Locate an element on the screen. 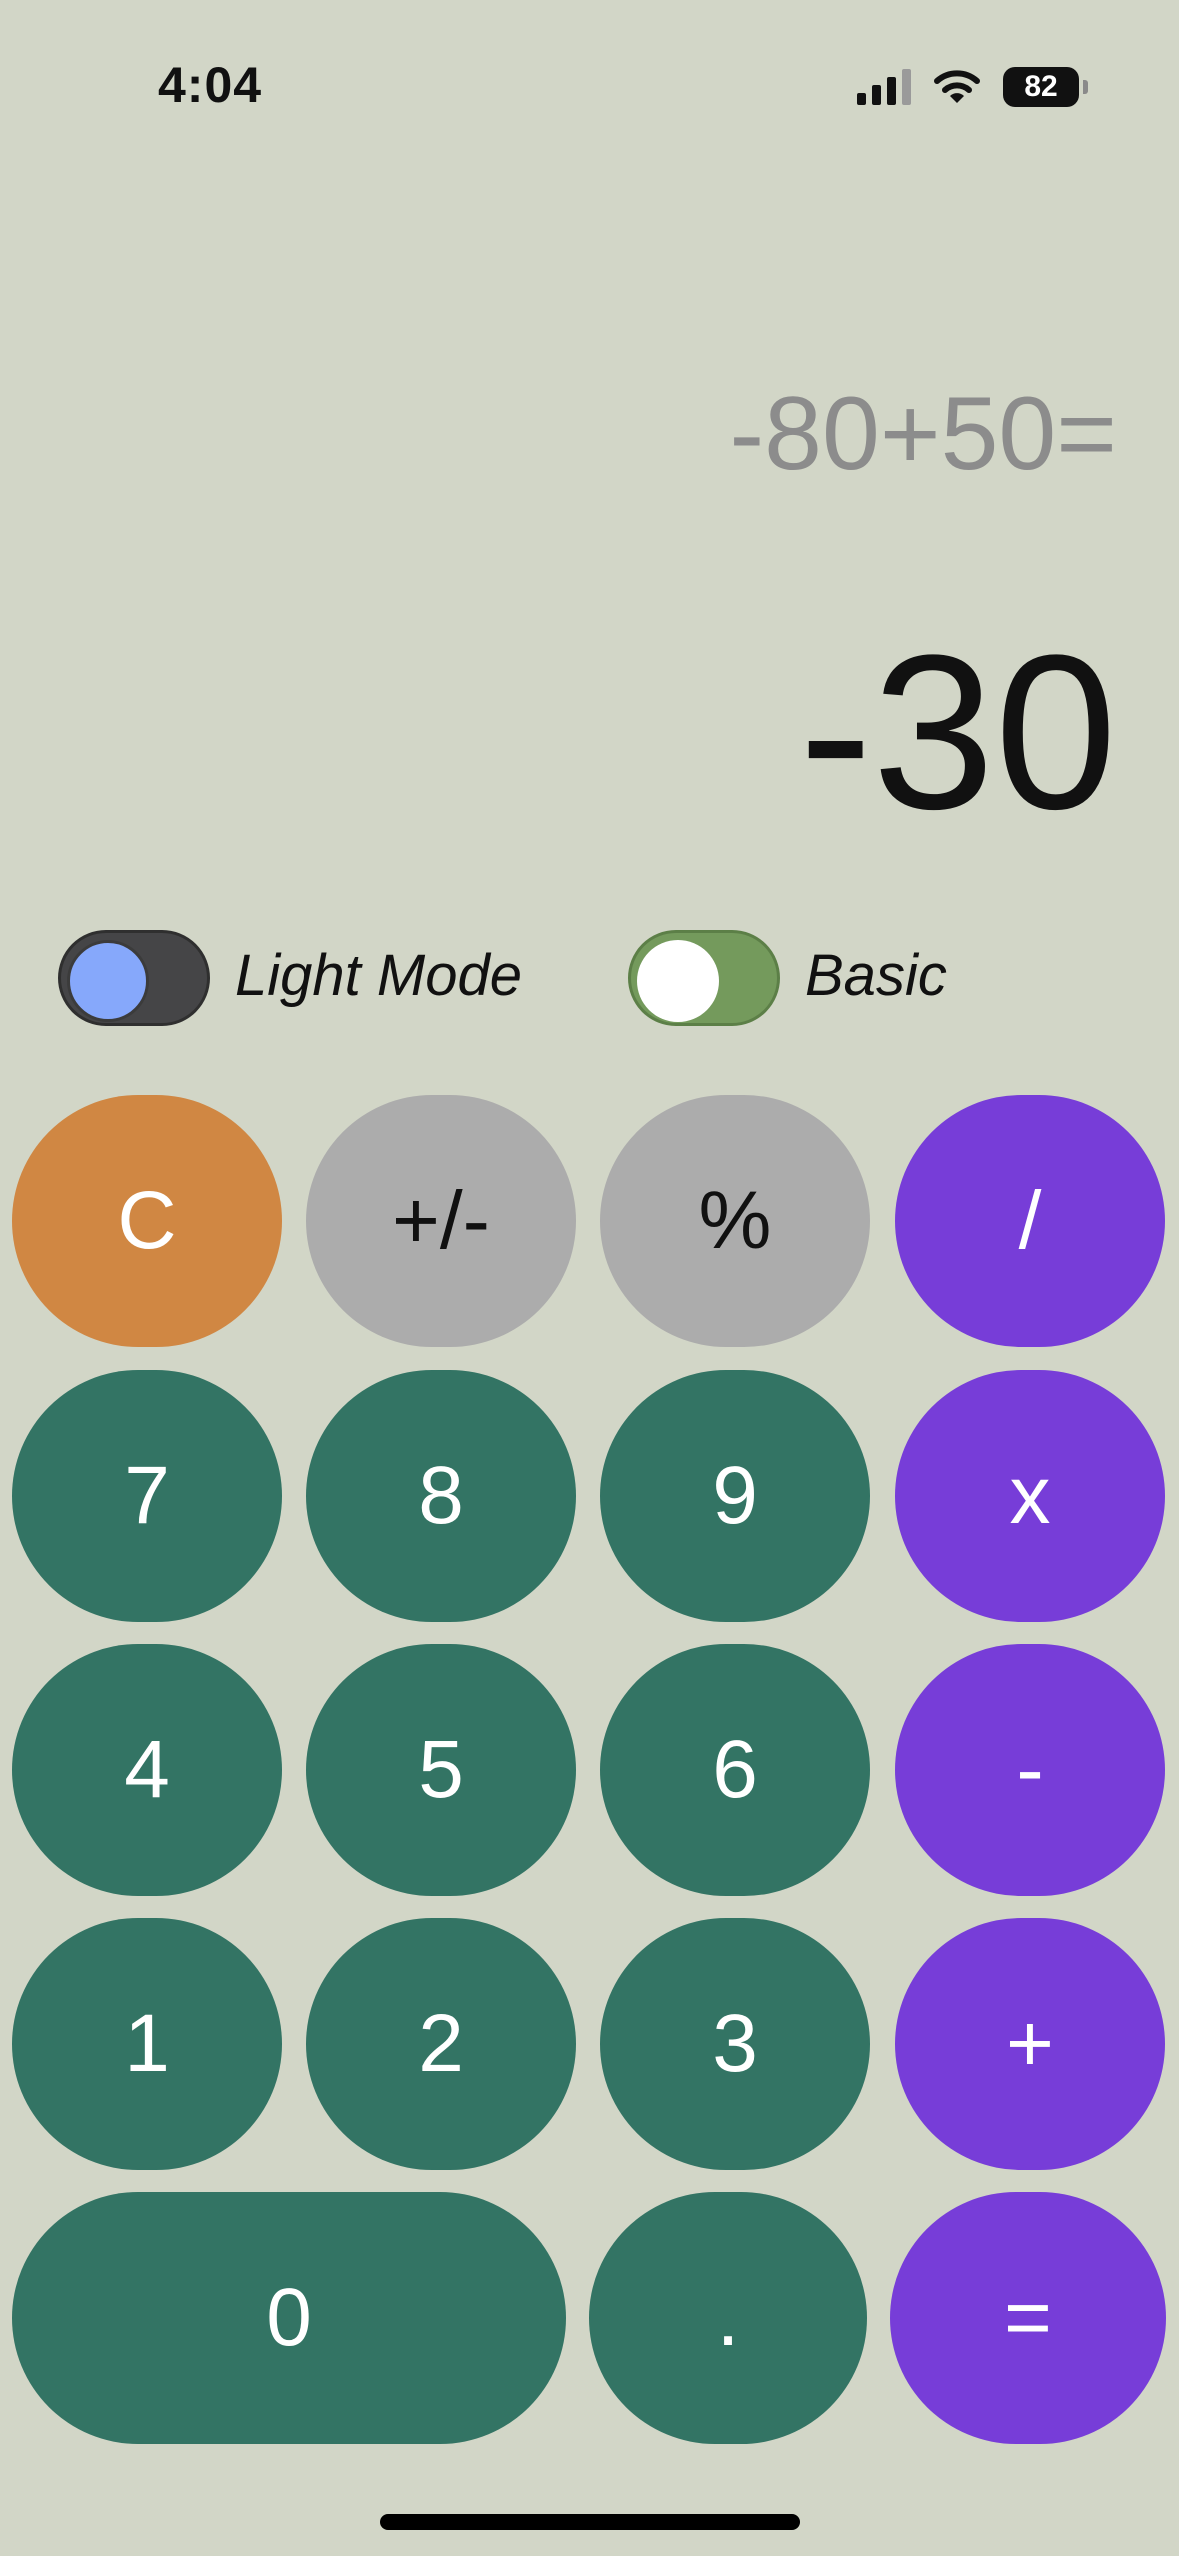 Image resolution: width=1179 pixels, height=2556 pixels. theme-toggle is located at coordinates (134, 978).